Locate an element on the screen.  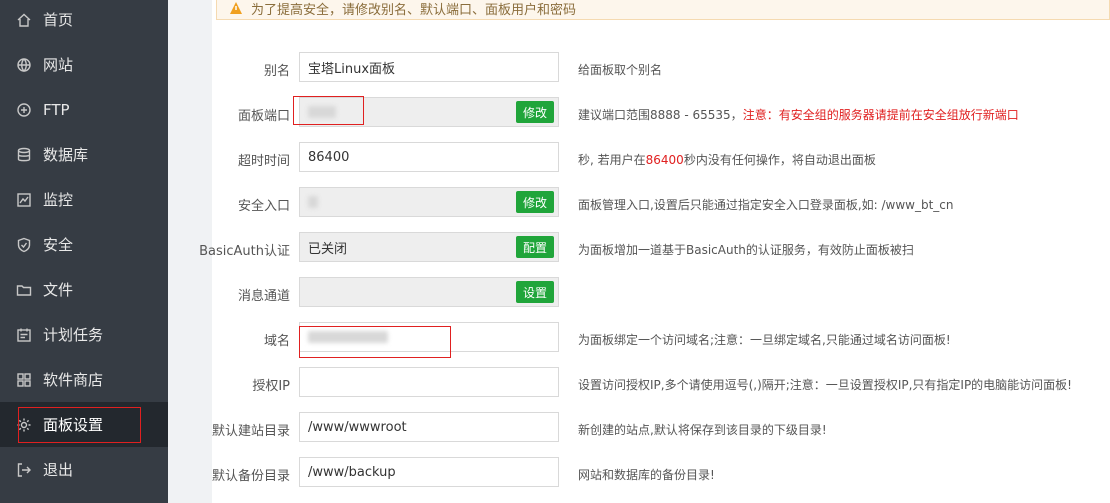
sidebar-item-store: 软件商店 is located at coordinates (84, 379).